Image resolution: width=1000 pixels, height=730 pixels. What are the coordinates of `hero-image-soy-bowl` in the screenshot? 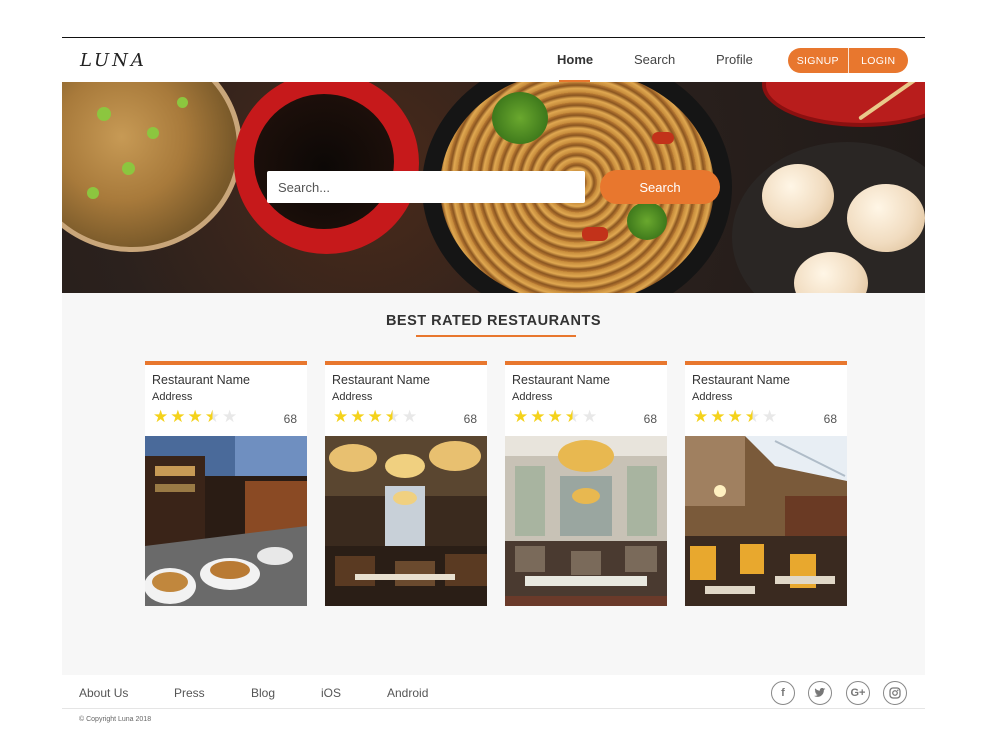 It's located at (326, 168).